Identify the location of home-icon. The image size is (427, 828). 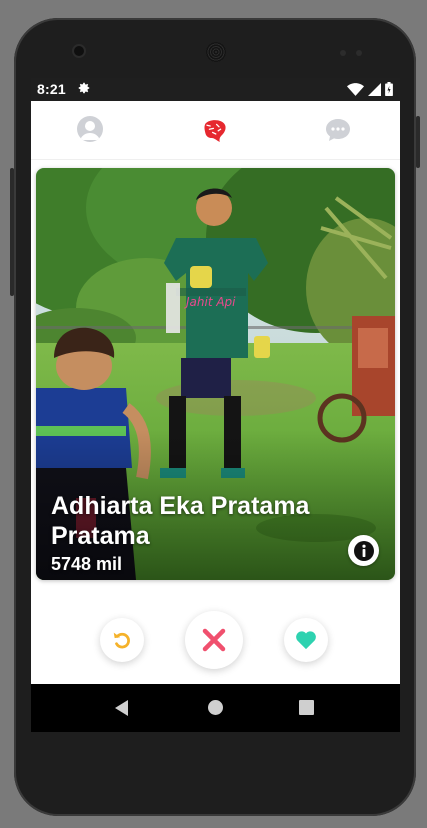
(215, 707).